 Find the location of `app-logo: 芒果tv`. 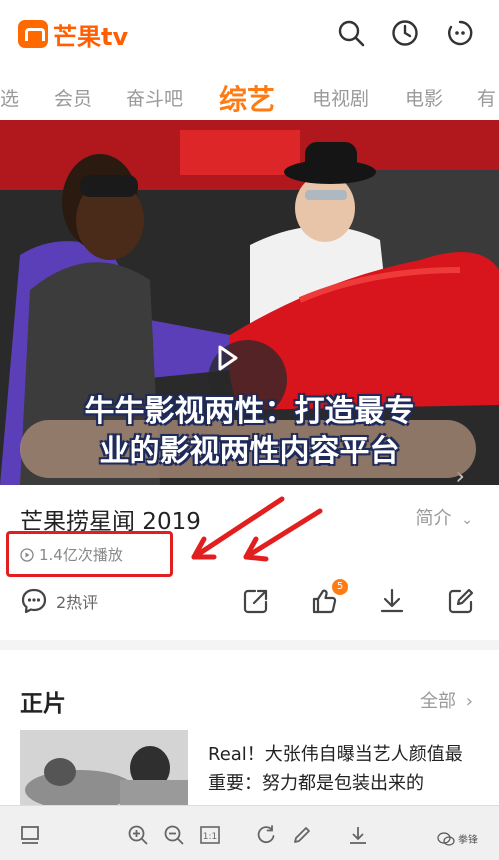

app-logo: 芒果tv is located at coordinates (73, 34).